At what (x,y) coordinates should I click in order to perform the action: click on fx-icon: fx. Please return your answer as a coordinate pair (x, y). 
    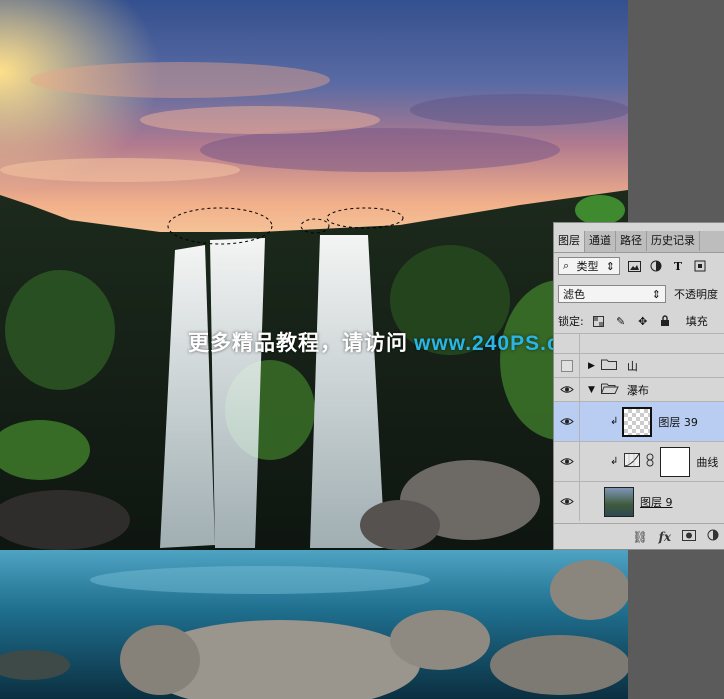
    Looking at the image, I should click on (665, 537).